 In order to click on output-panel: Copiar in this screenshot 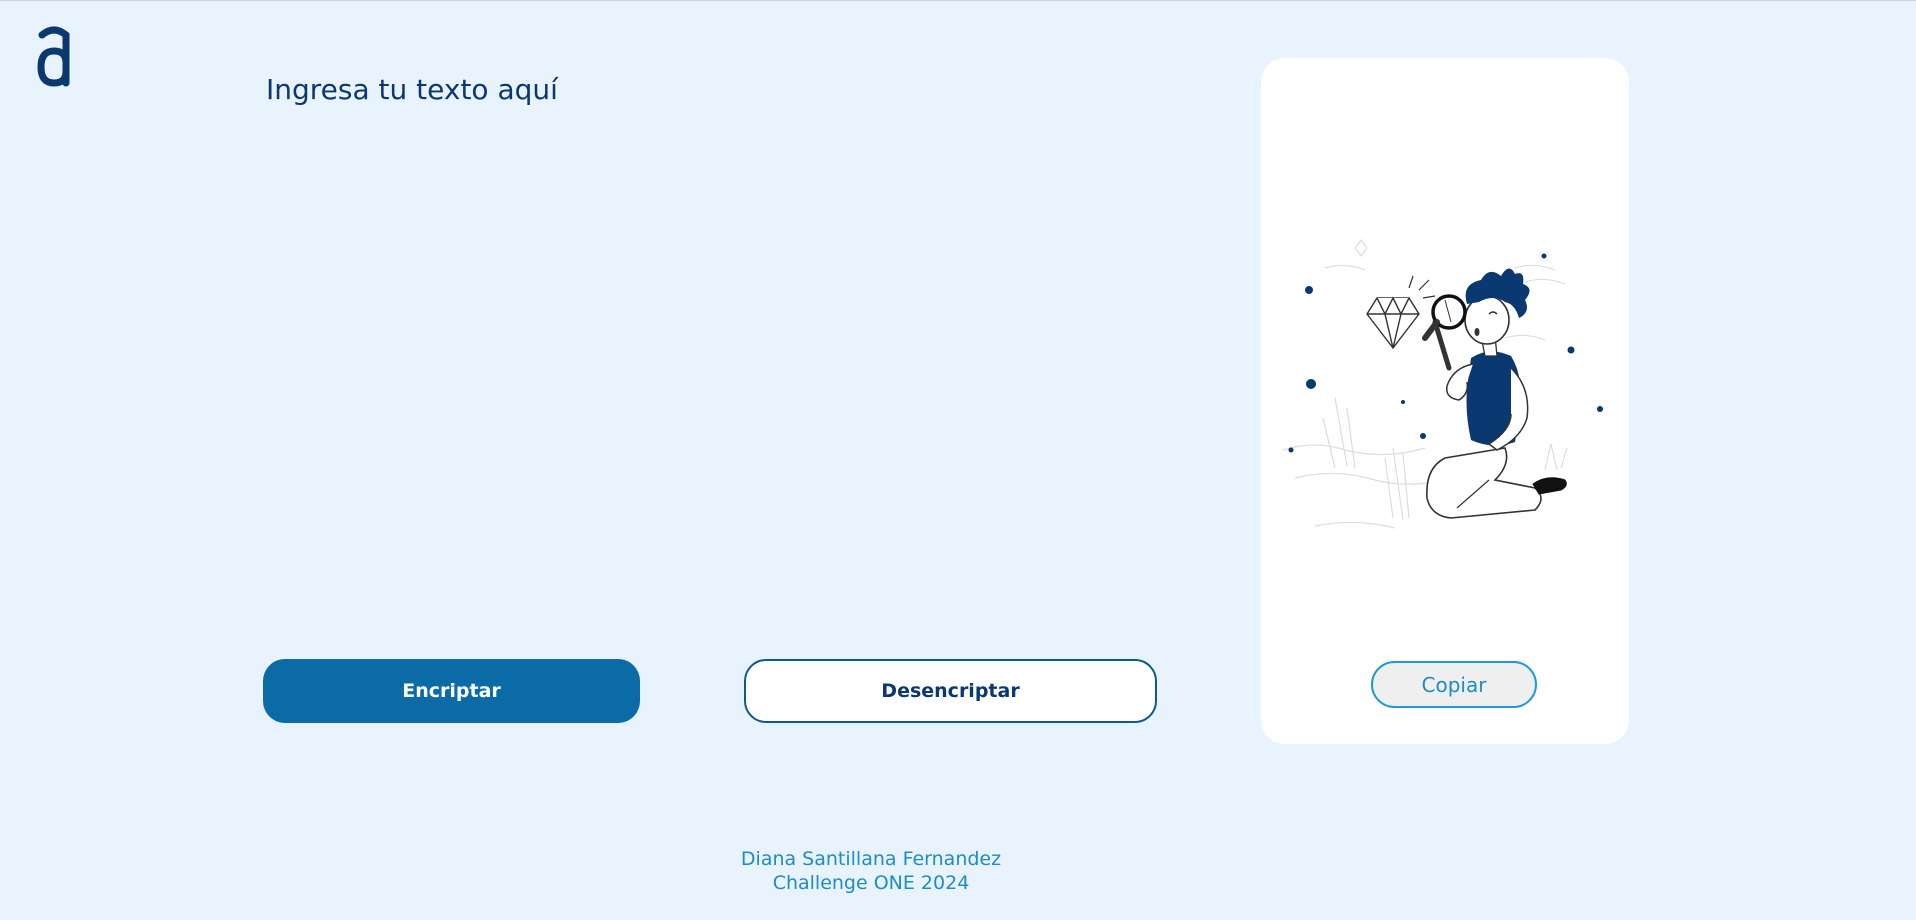, I will do `click(1445, 401)`.